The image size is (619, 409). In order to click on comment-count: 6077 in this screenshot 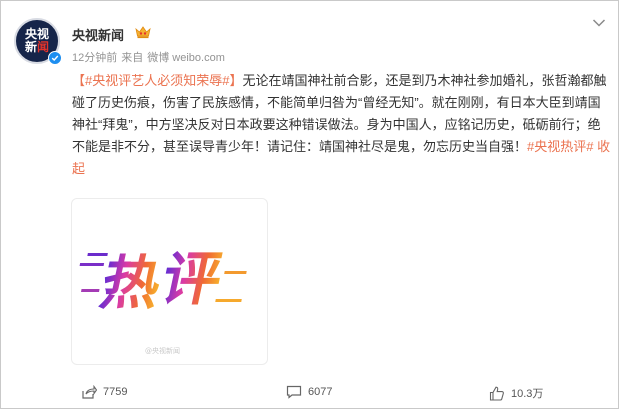, I will do `click(320, 392)`.